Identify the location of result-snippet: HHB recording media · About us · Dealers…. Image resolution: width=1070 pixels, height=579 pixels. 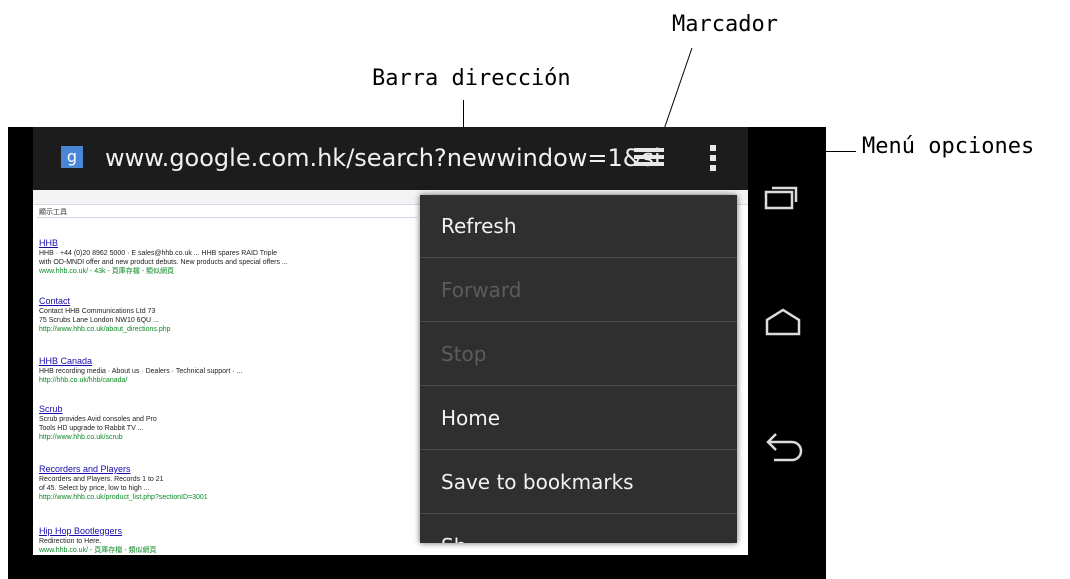
(141, 371).